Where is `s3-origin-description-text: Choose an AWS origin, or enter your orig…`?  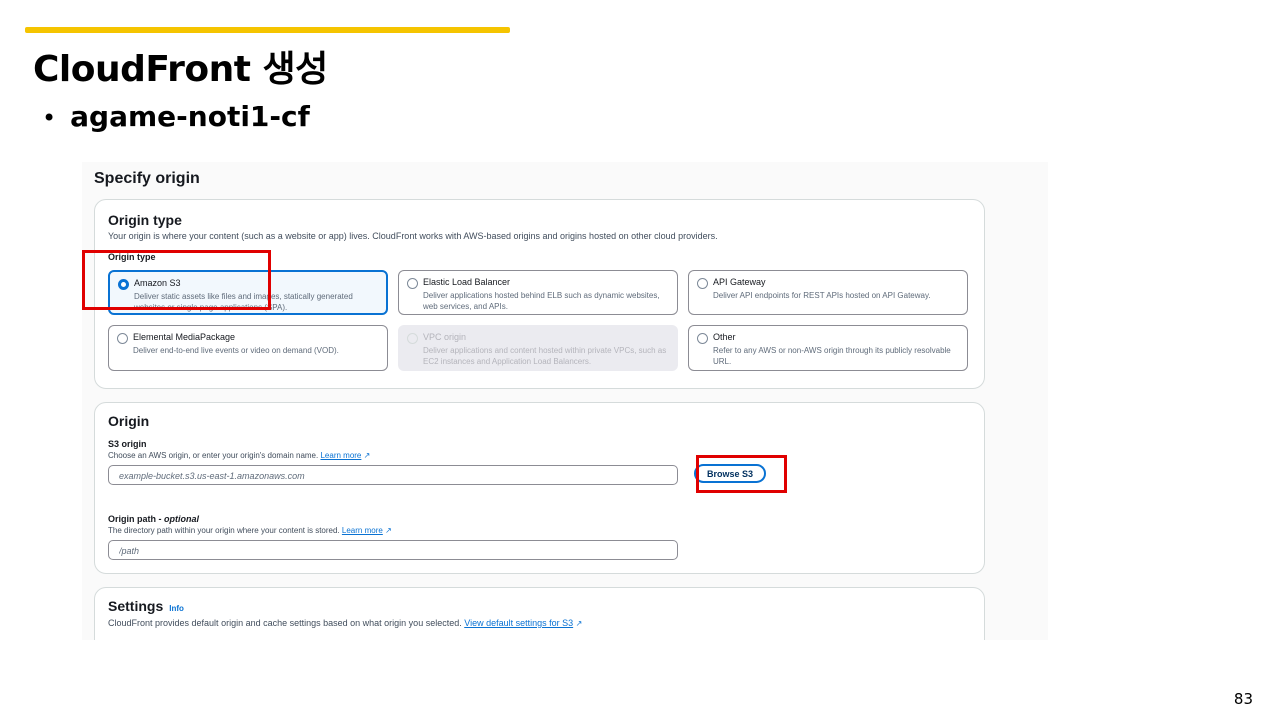 s3-origin-description-text: Choose an AWS origin, or enter your orig… is located at coordinates (213, 455).